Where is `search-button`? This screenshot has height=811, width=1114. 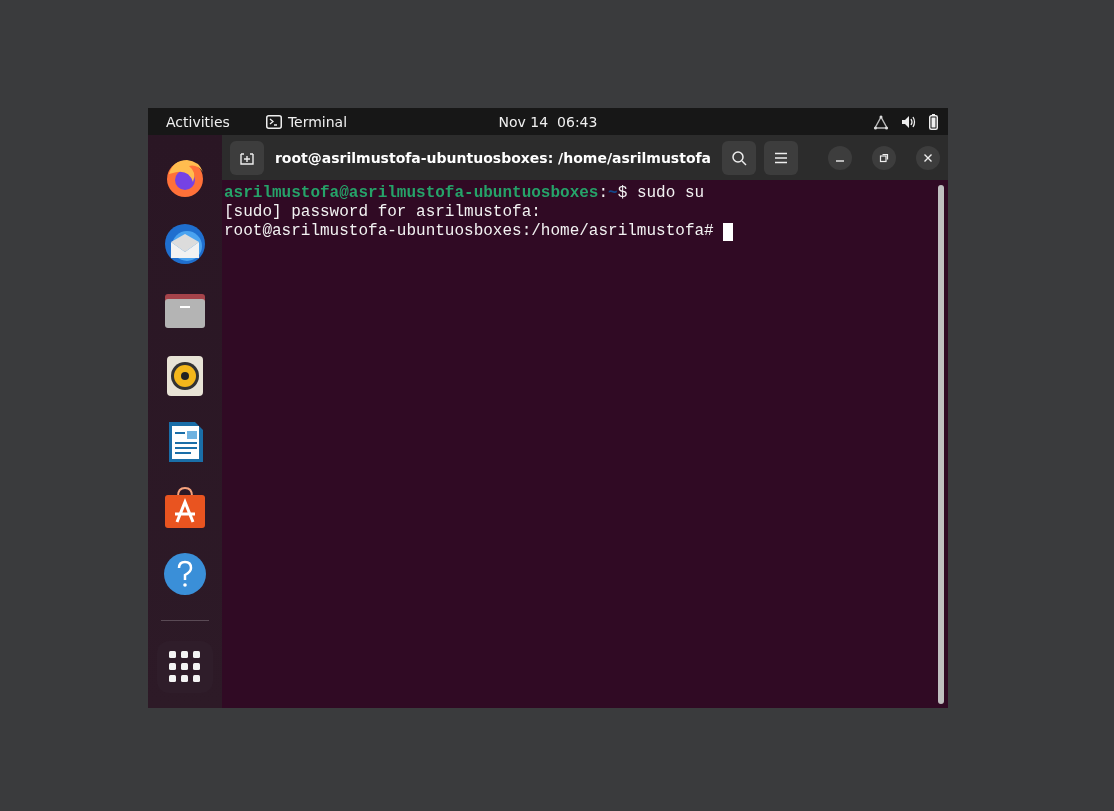 search-button is located at coordinates (739, 157).